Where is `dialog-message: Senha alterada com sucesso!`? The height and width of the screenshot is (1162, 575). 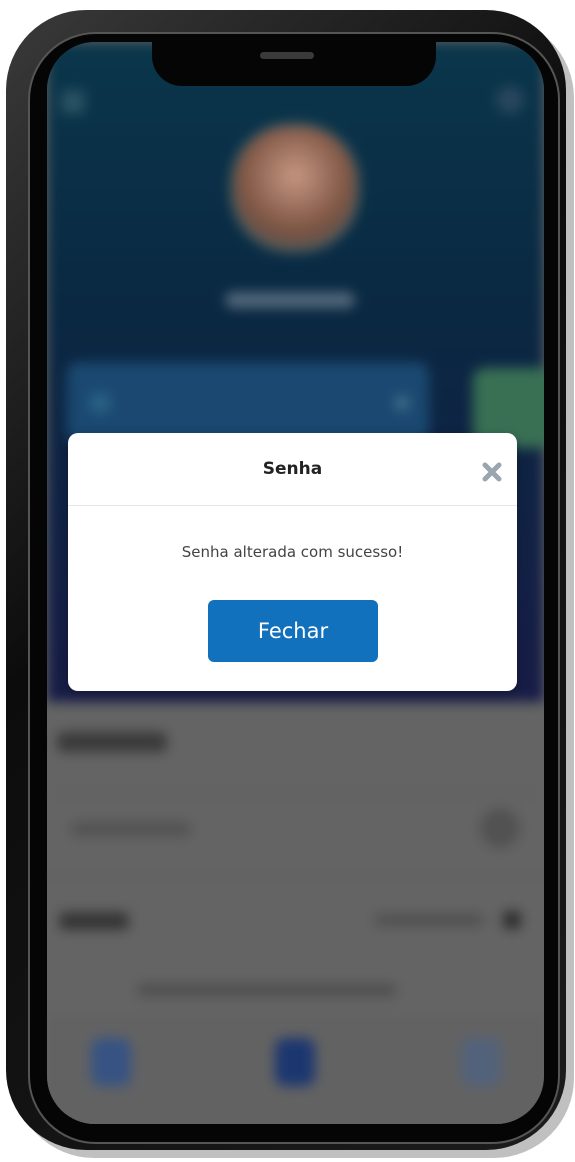 dialog-message: Senha alterada com sucesso! is located at coordinates (292, 552).